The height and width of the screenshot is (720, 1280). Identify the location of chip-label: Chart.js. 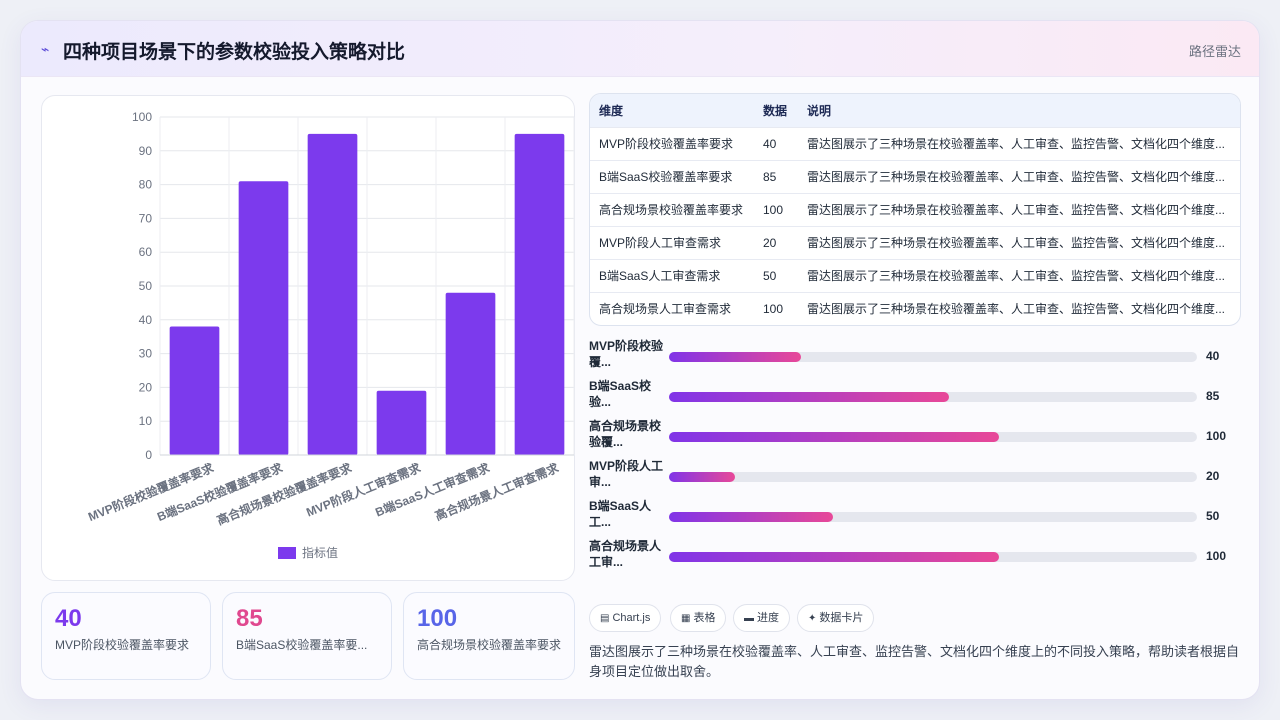
(631, 618).